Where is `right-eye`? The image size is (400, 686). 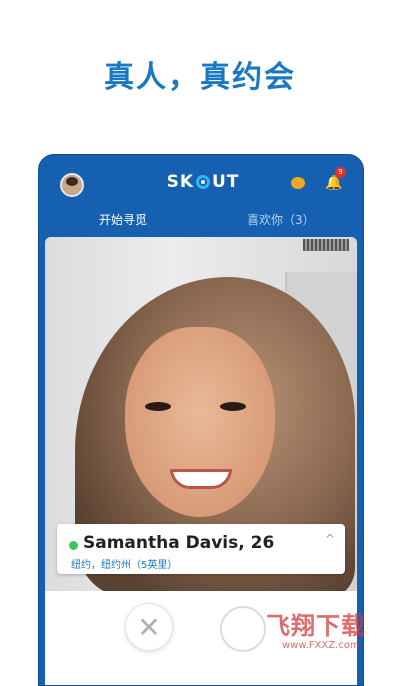
right-eye is located at coordinates (233, 406).